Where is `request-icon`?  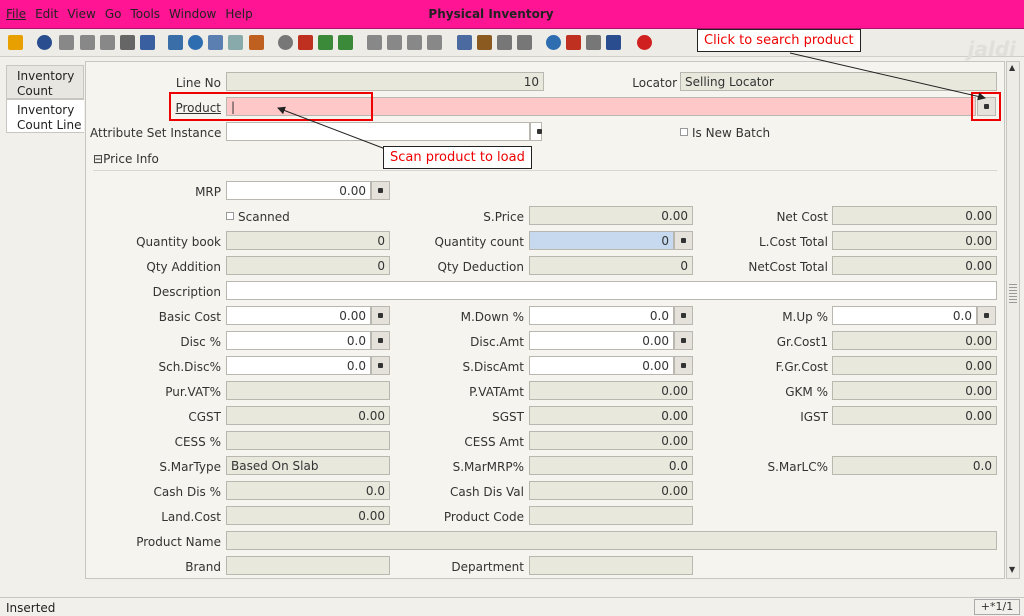
request-icon is located at coordinates (593, 42).